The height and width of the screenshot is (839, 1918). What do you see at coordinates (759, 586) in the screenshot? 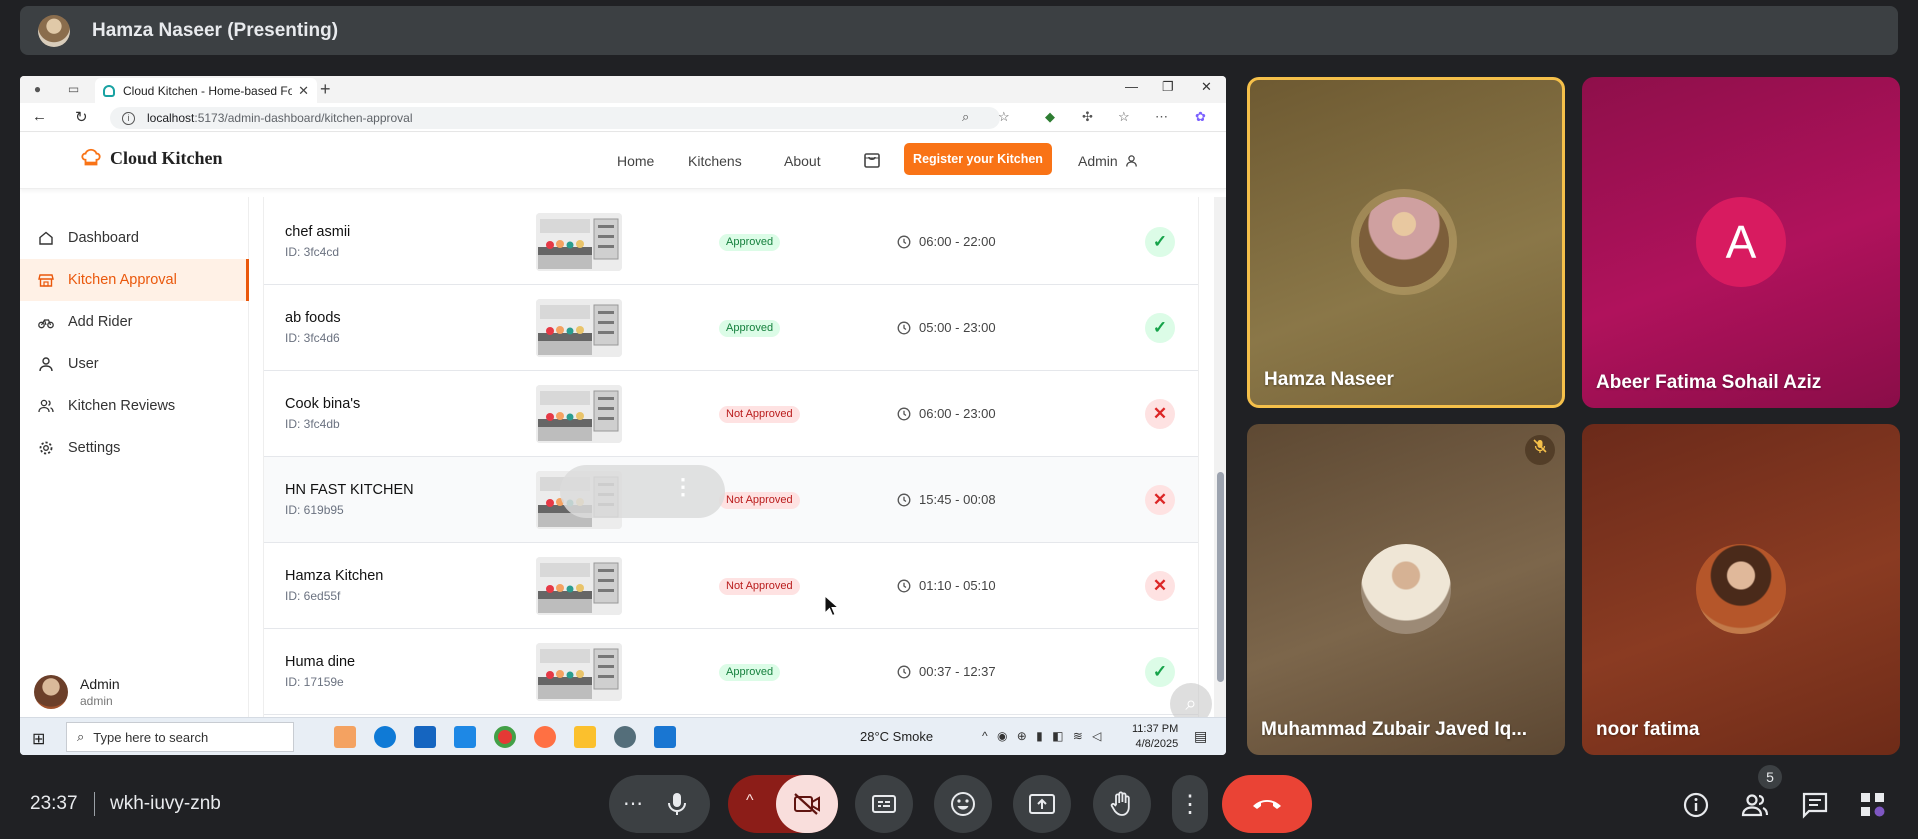
I see `status-badge: Not Approved` at bounding box center [759, 586].